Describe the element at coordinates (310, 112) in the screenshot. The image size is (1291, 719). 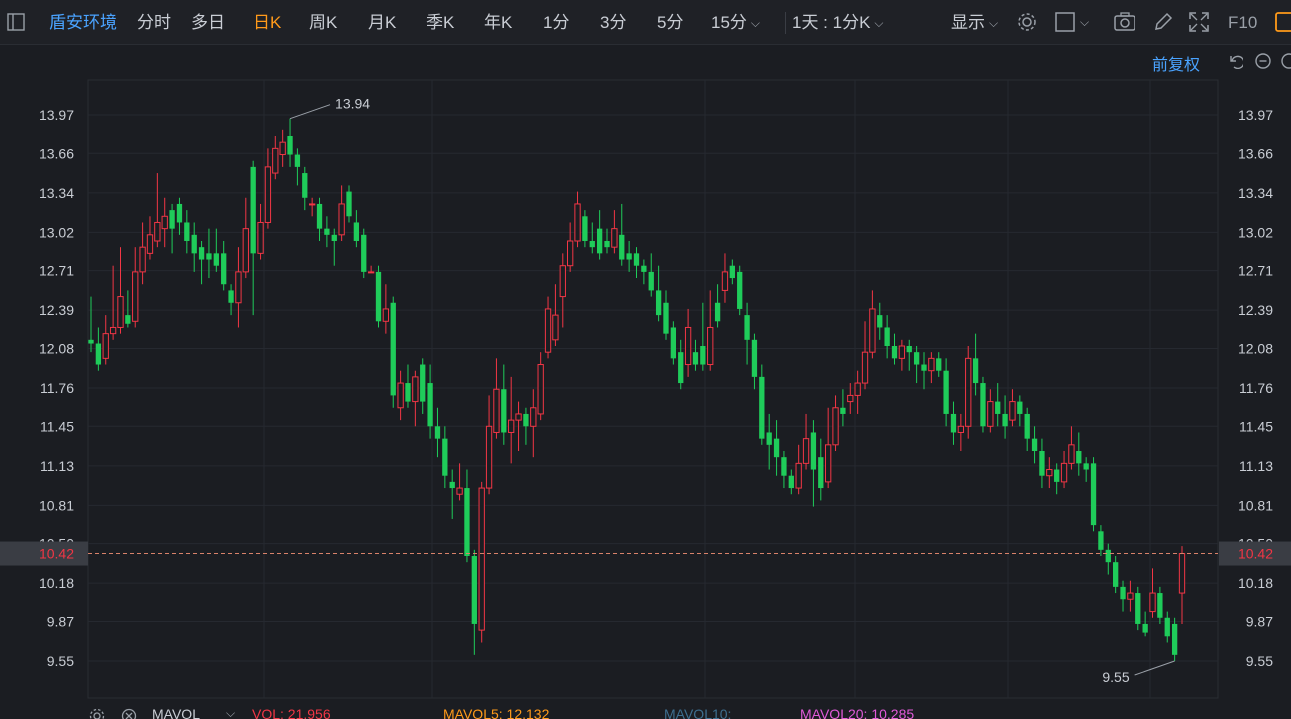
I see `high-marker-line` at that location.